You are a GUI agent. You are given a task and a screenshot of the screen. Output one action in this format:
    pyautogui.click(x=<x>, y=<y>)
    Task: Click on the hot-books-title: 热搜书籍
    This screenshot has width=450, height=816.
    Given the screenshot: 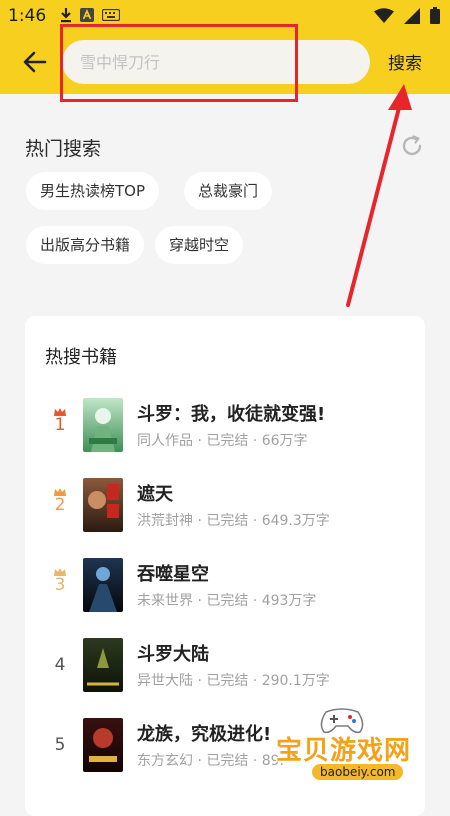 What is the action you would take?
    pyautogui.click(x=81, y=357)
    